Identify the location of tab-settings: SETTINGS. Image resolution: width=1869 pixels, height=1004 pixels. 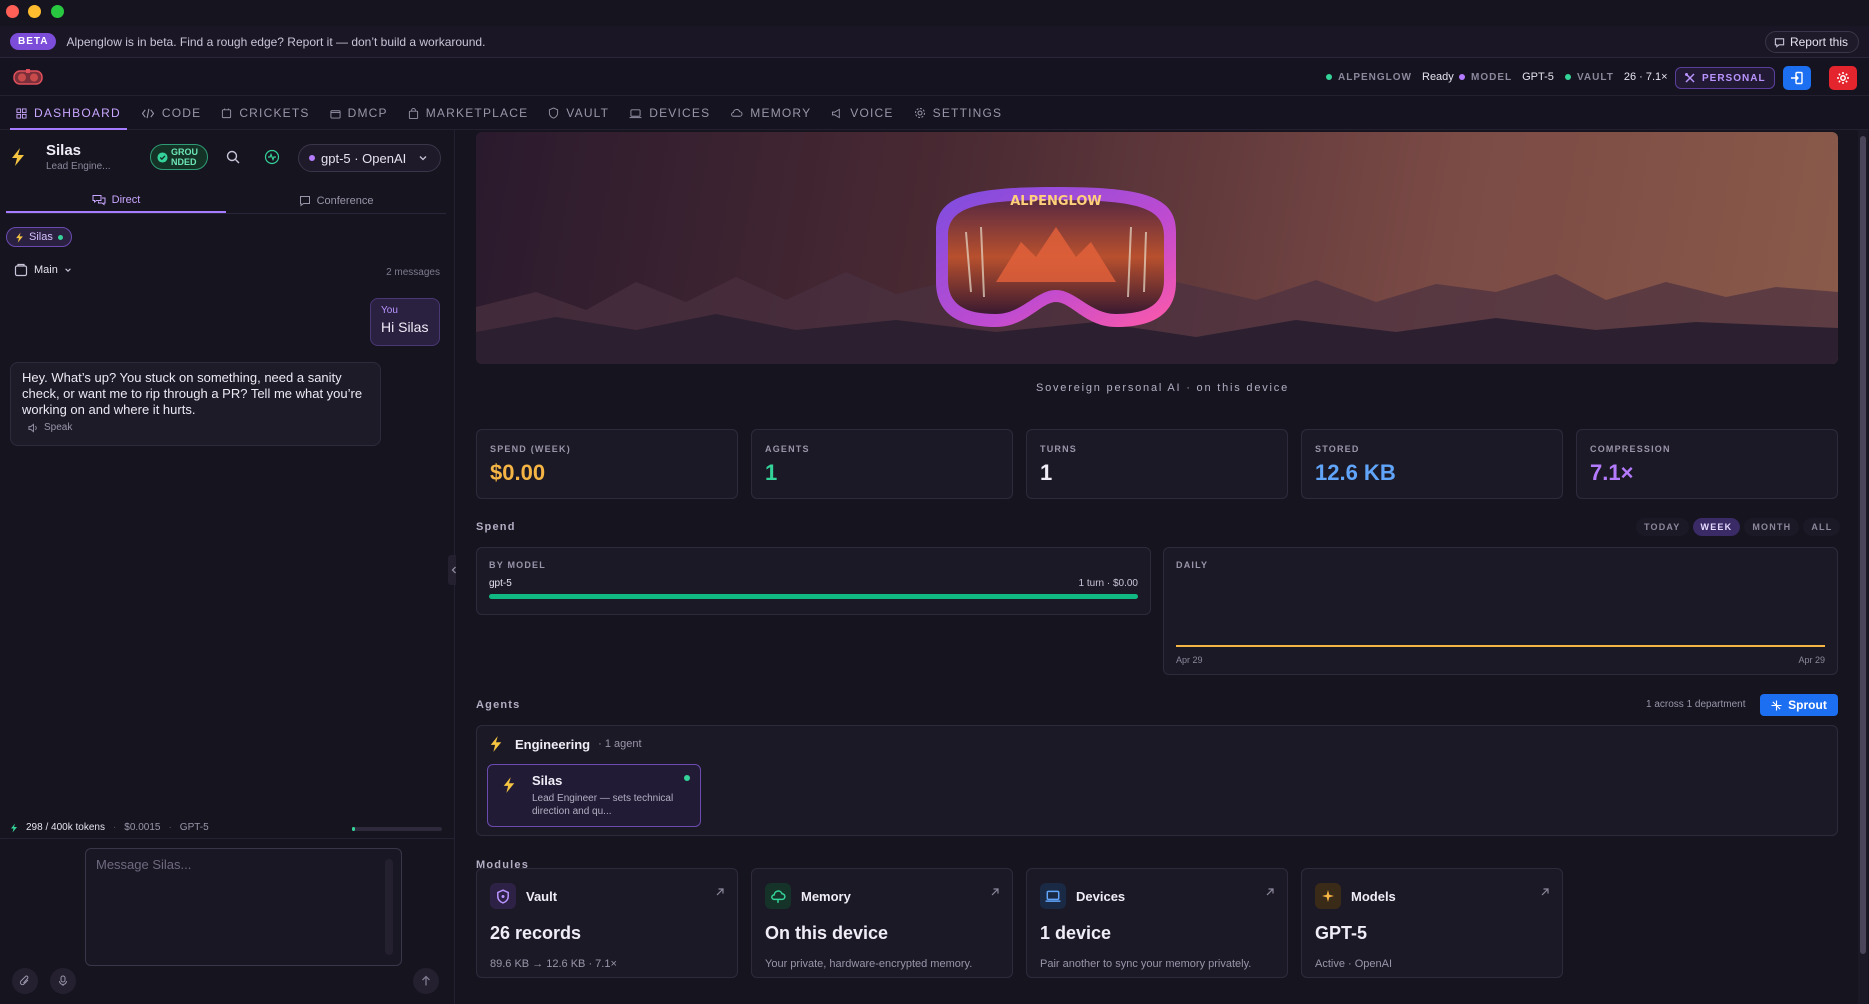
(958, 113).